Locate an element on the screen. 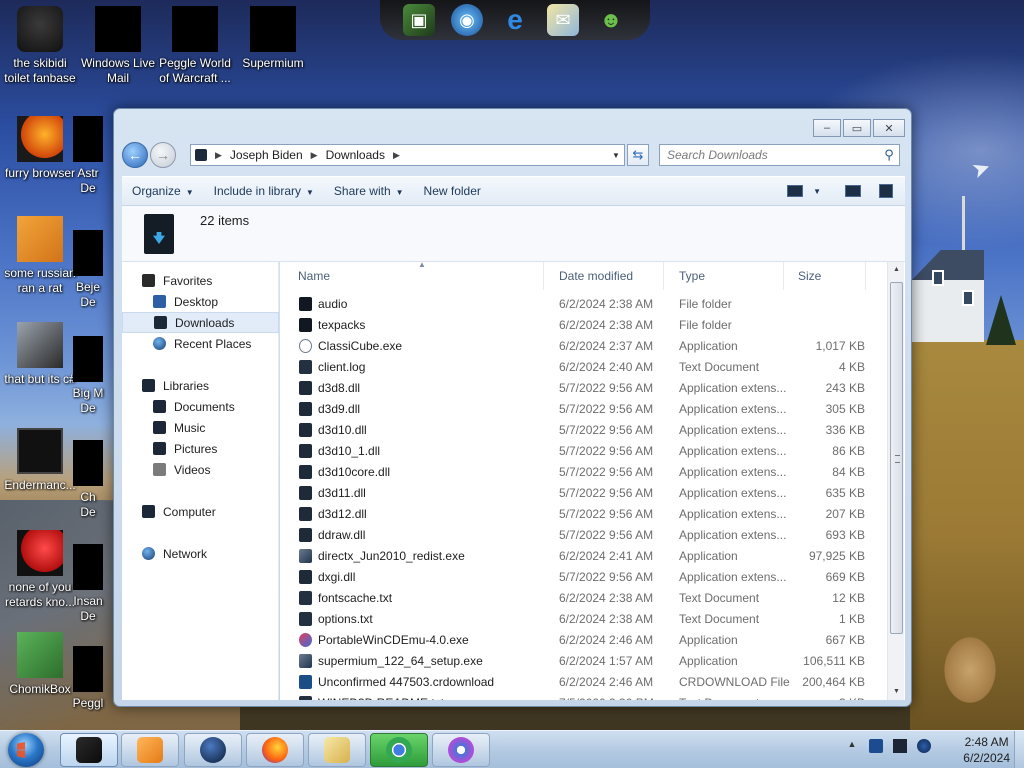 Image resolution: width=1024 pixels, height=768 pixels. organize-menu: Organize ▼ is located at coordinates (163, 191).